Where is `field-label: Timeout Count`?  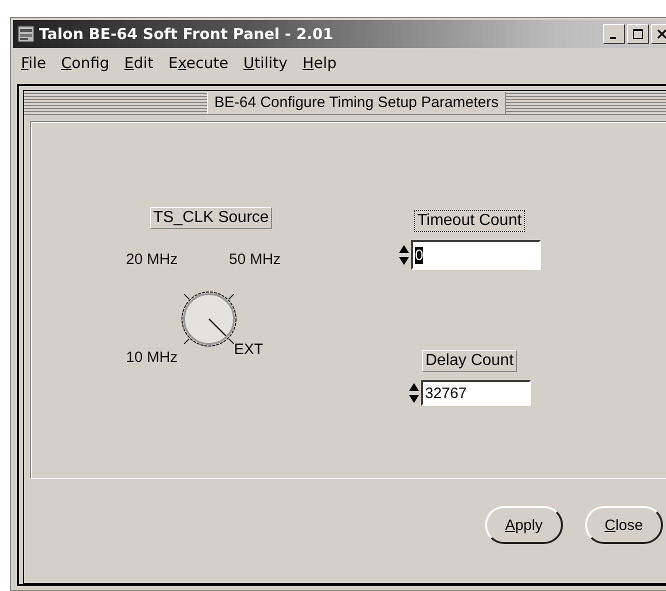 field-label: Timeout Count is located at coordinates (469, 221).